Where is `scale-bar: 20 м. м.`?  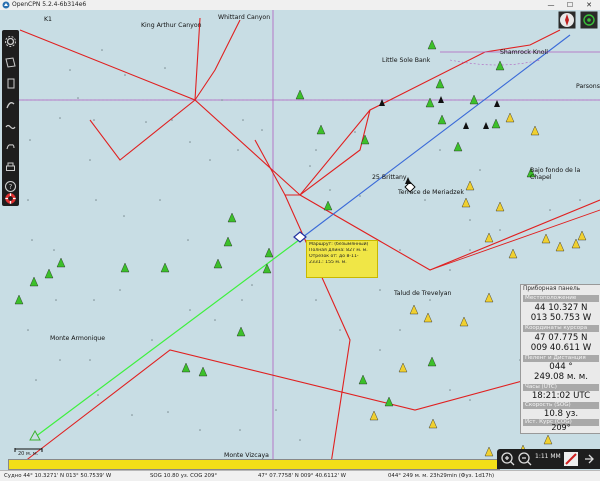 scale-bar: 20 м. м. is located at coordinates (29, 452).